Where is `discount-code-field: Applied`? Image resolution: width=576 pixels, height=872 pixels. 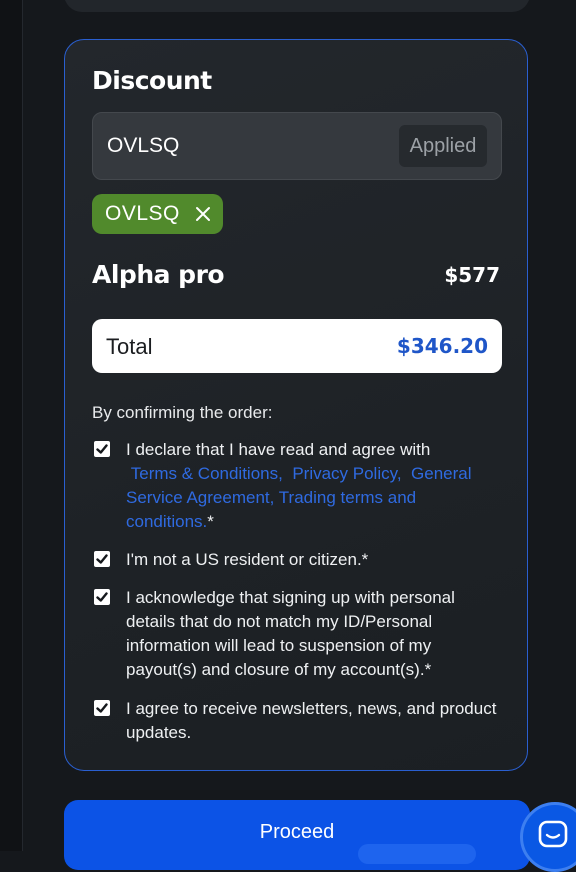 discount-code-field: Applied is located at coordinates (297, 146).